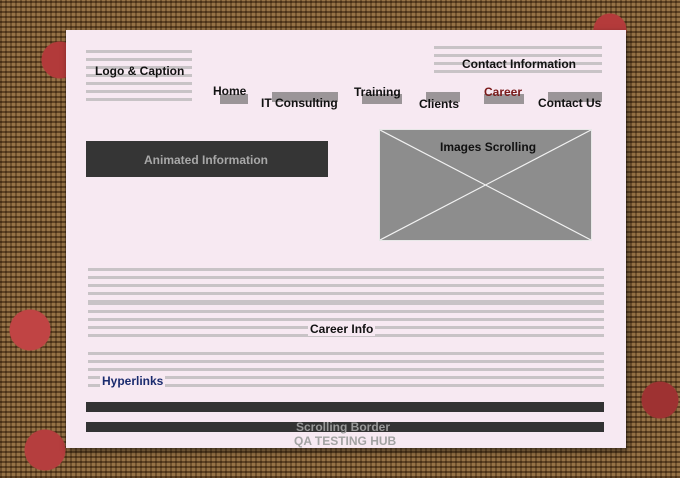  Describe the element at coordinates (299, 103) in the screenshot. I see `nav-item-it-consulting: IT Consulting` at that location.